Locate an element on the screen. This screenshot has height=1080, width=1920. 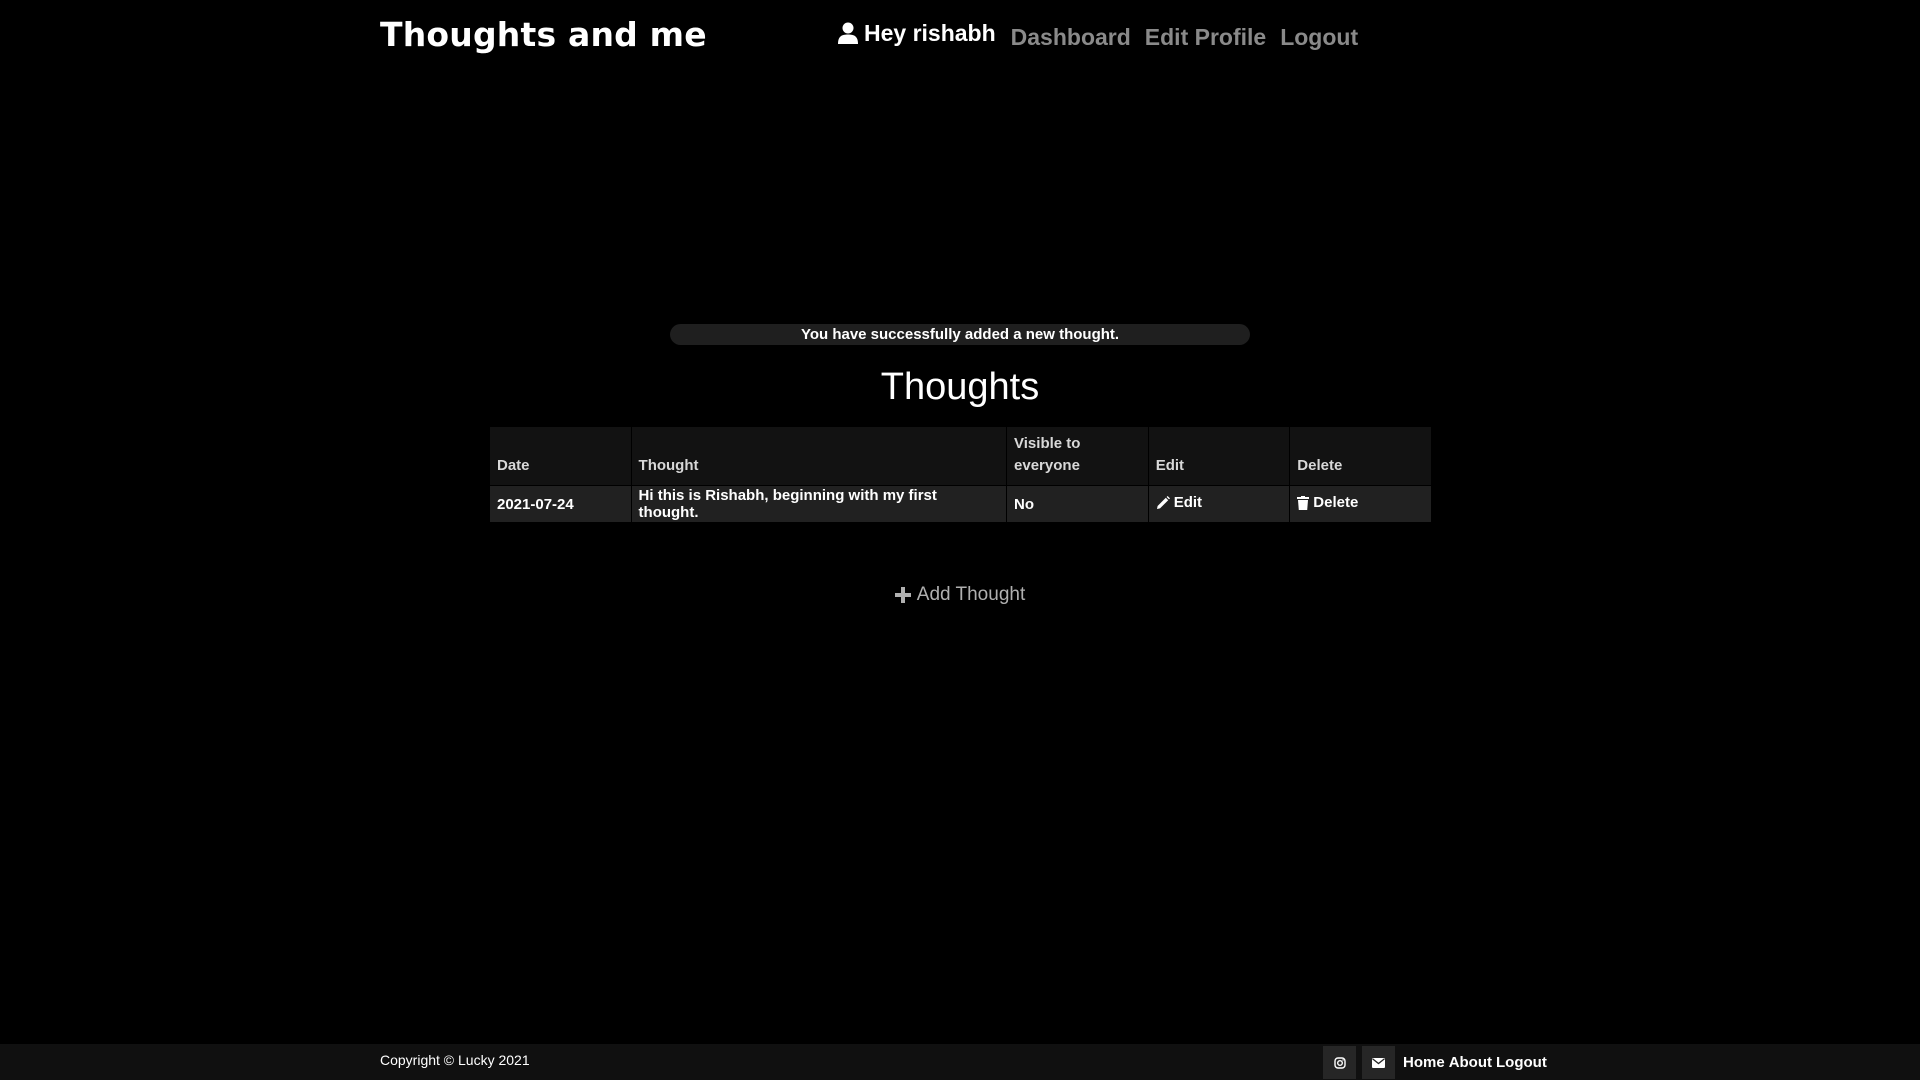
nav-edit-profile: Edit Profile is located at coordinates (1205, 37).